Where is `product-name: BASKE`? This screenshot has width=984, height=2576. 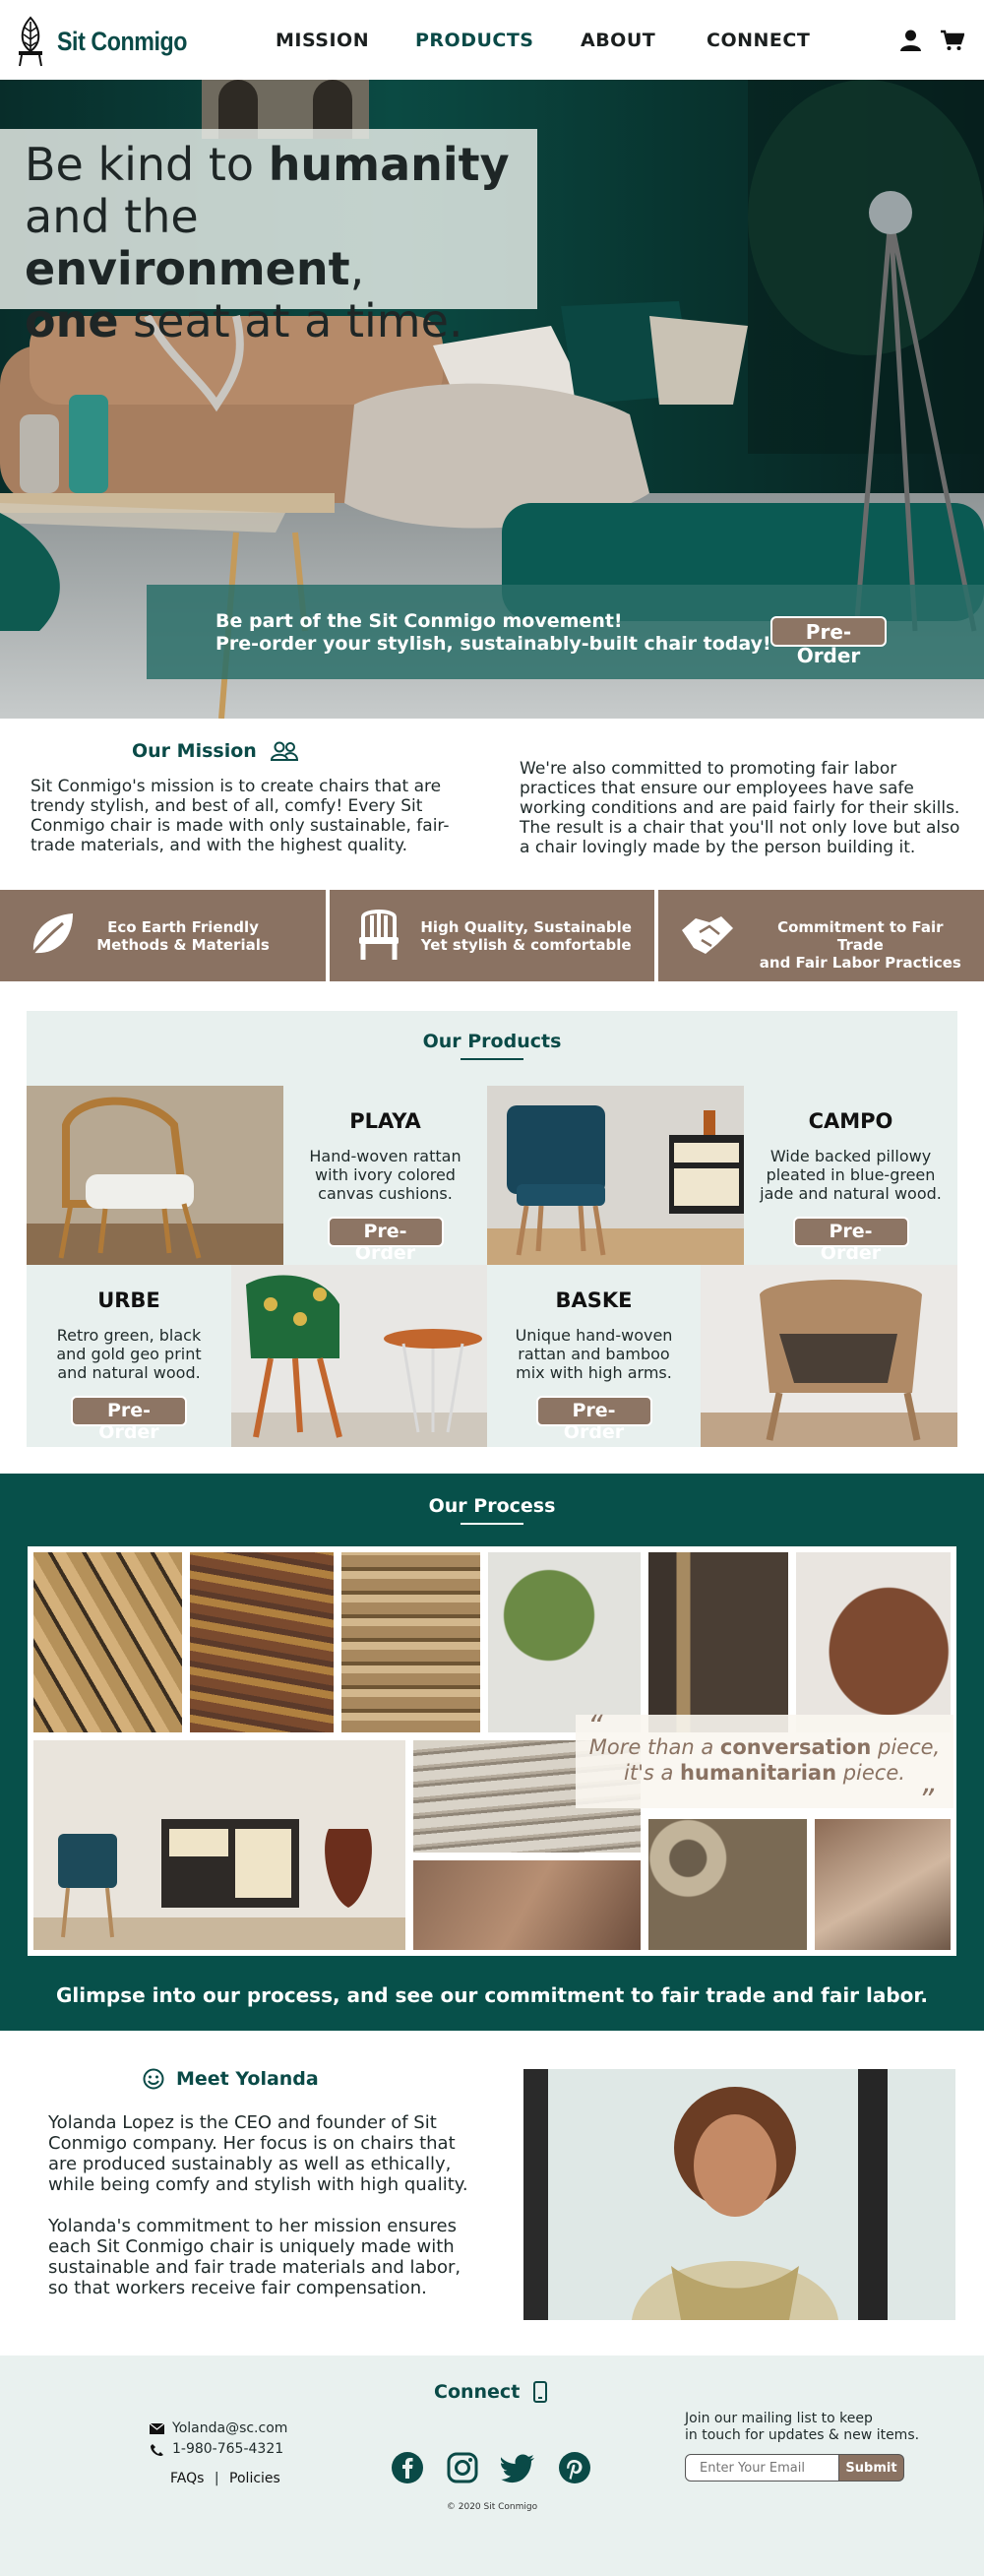 product-name: BASKE is located at coordinates (594, 1300).